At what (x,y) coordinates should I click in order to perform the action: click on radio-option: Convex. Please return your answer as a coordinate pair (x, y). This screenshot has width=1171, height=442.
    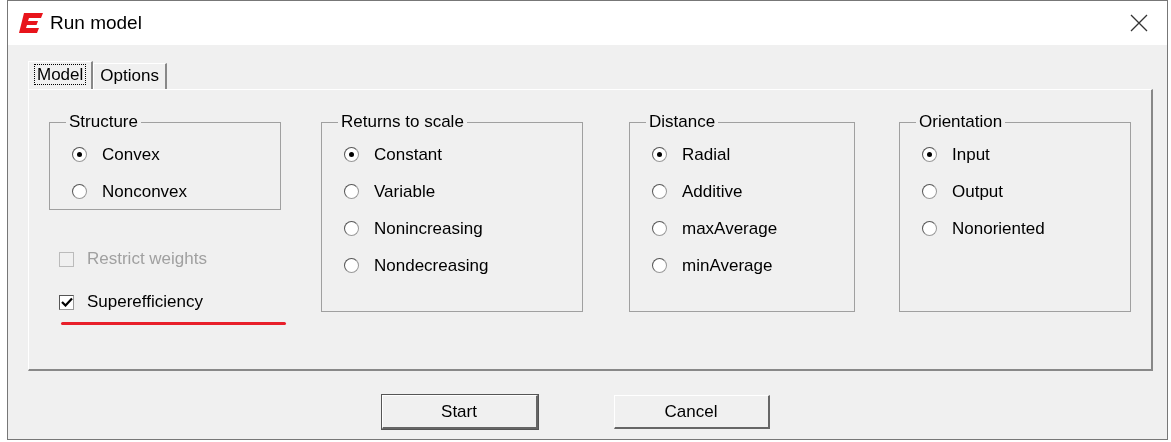
    Looking at the image, I should click on (169, 154).